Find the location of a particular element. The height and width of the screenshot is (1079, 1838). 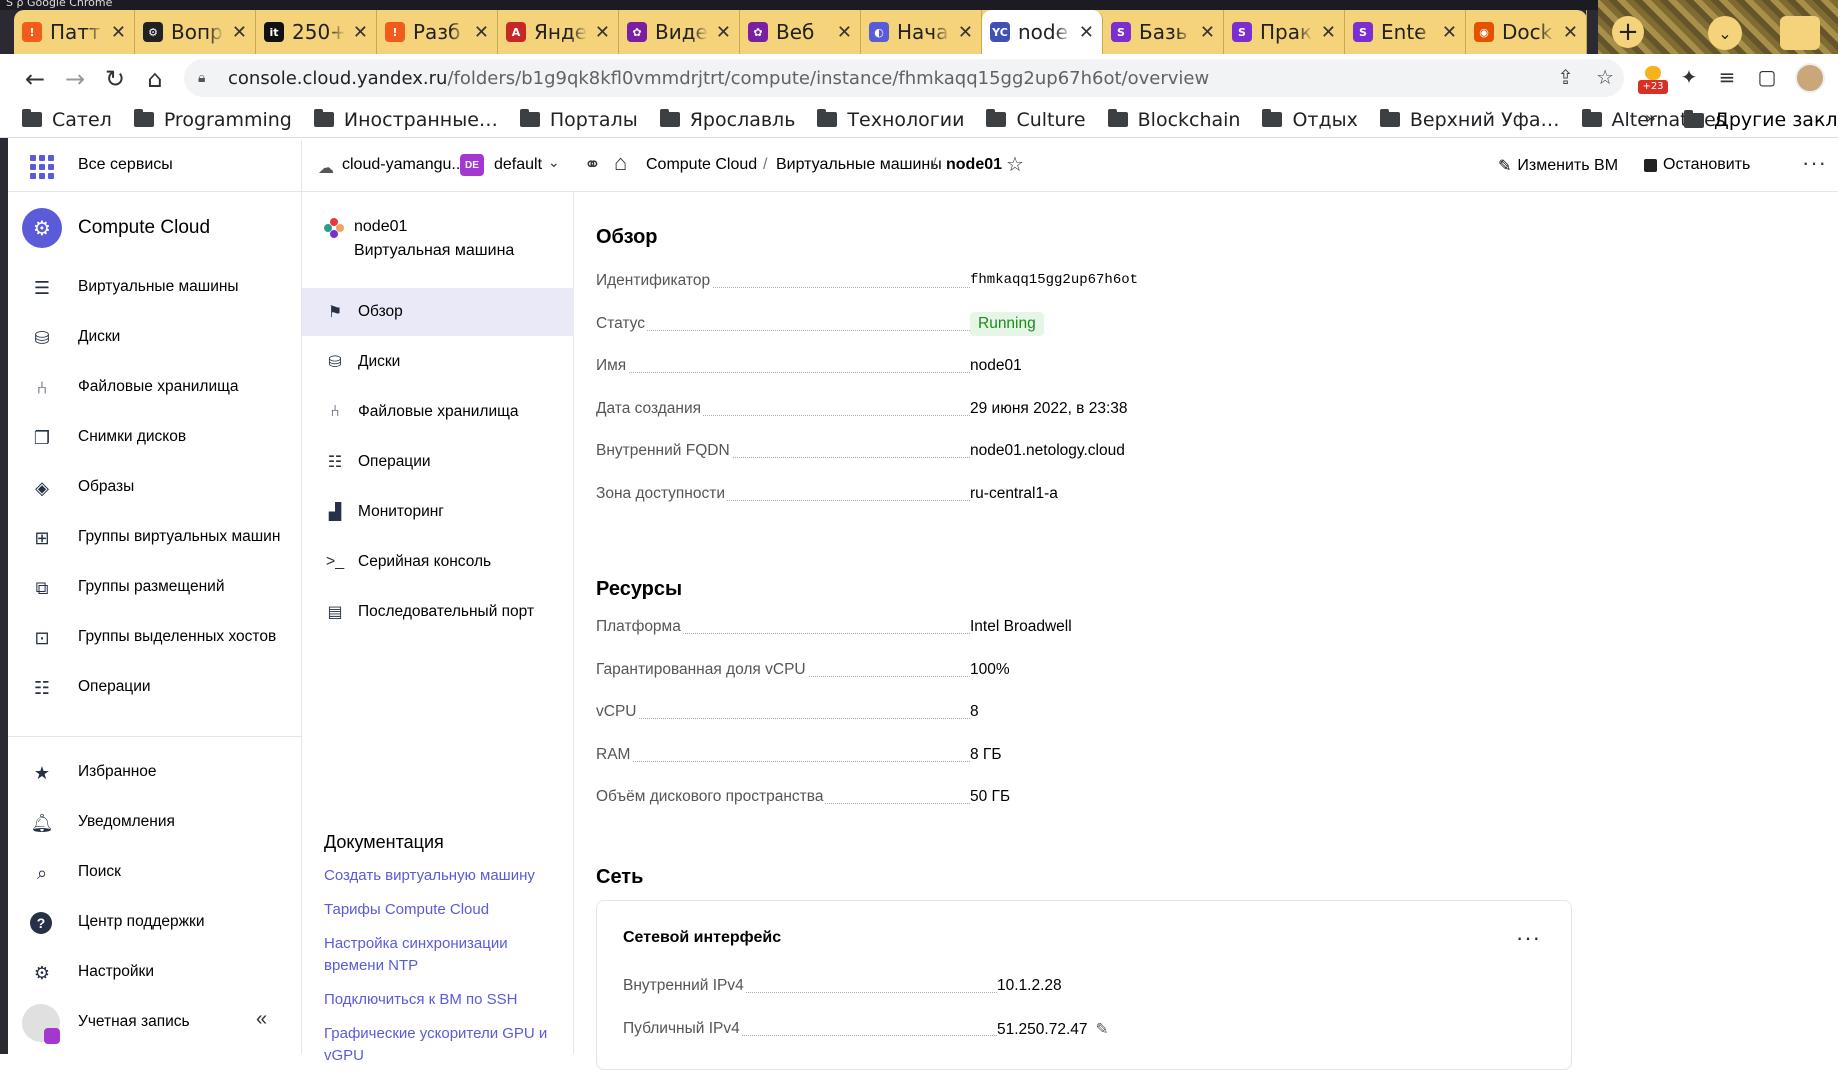

bookmark-folder: Culture is located at coordinates (1036, 120).